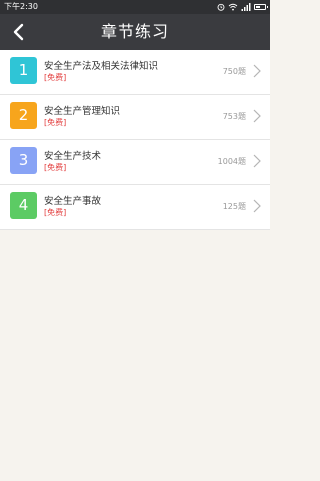  What do you see at coordinates (21, 6) in the screenshot?
I see `status-time: 下午2:30` at bounding box center [21, 6].